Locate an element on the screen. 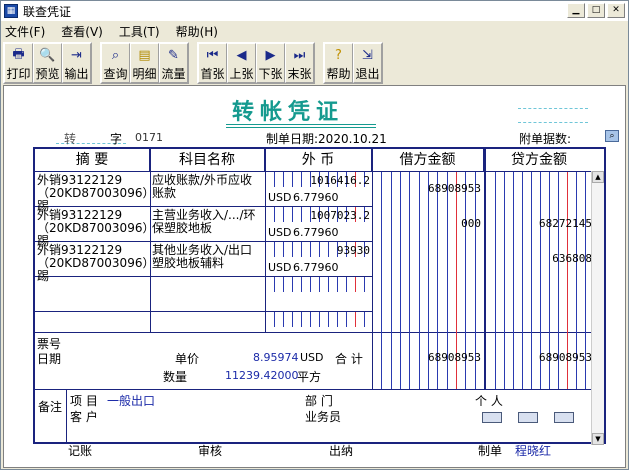  price-value: 8.95974 is located at coordinates (276, 357).